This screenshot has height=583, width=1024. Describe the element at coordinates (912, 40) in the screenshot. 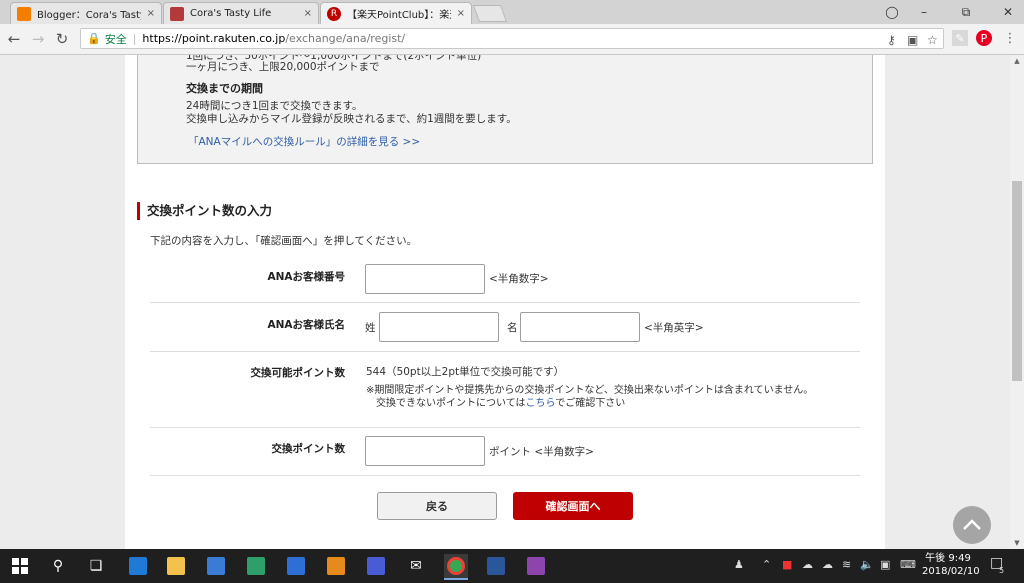

I see `translate-icon: ▣` at that location.